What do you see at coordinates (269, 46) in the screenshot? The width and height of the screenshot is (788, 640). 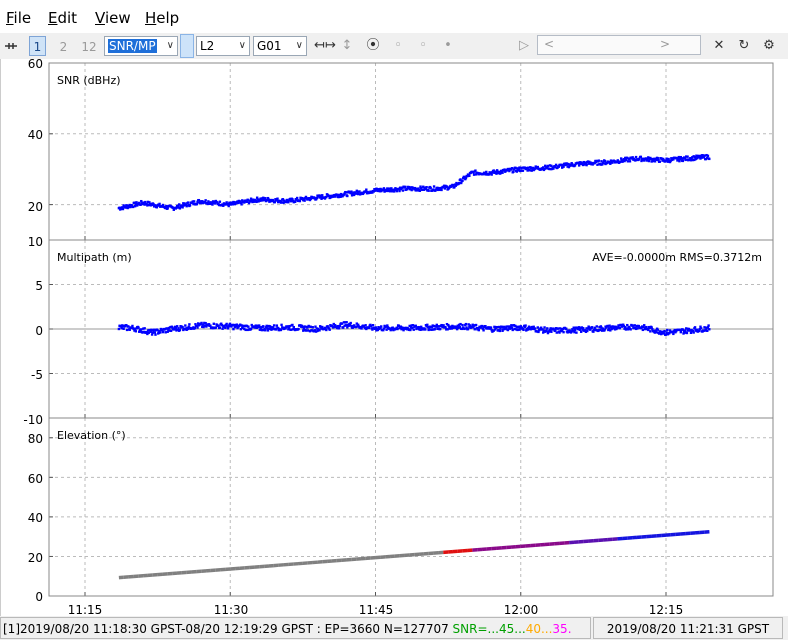 I see `satellite-value: G01` at bounding box center [269, 46].